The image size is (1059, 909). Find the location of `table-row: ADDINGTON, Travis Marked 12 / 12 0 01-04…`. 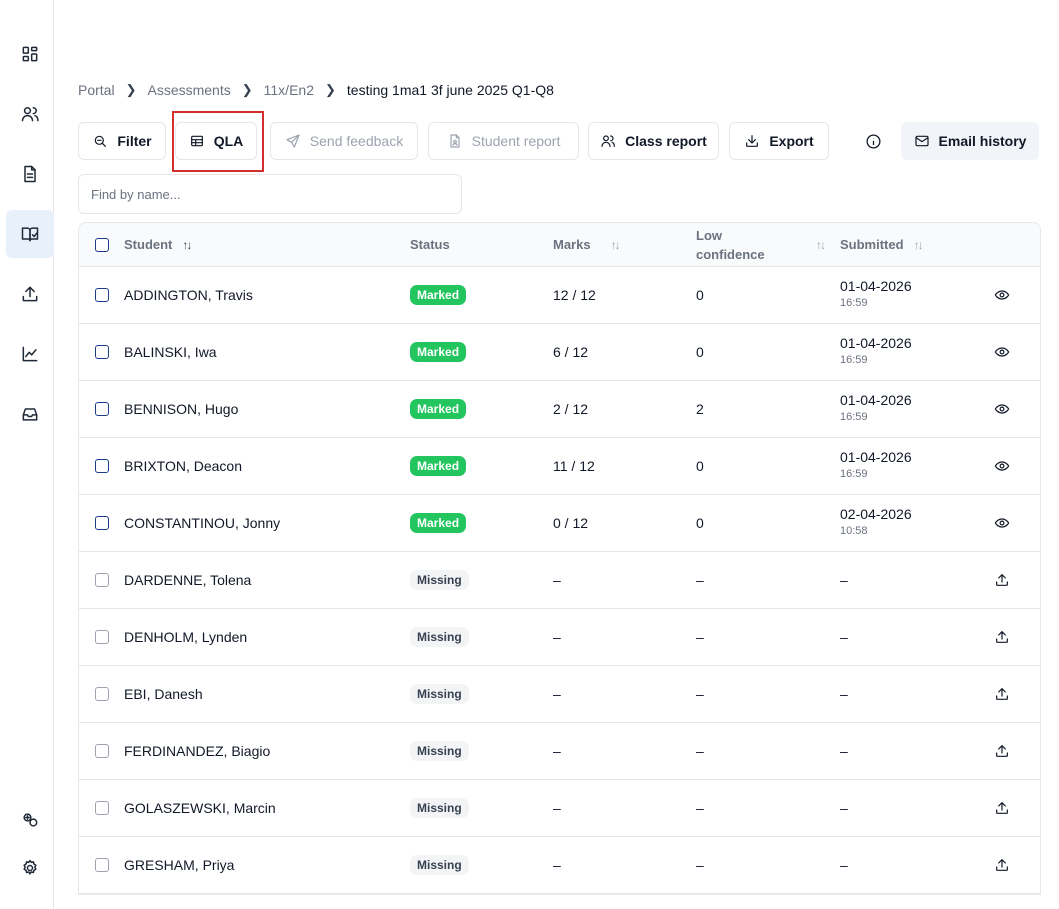

table-row: ADDINGTON, Travis Marked 12 / 12 0 01-04… is located at coordinates (559, 295).